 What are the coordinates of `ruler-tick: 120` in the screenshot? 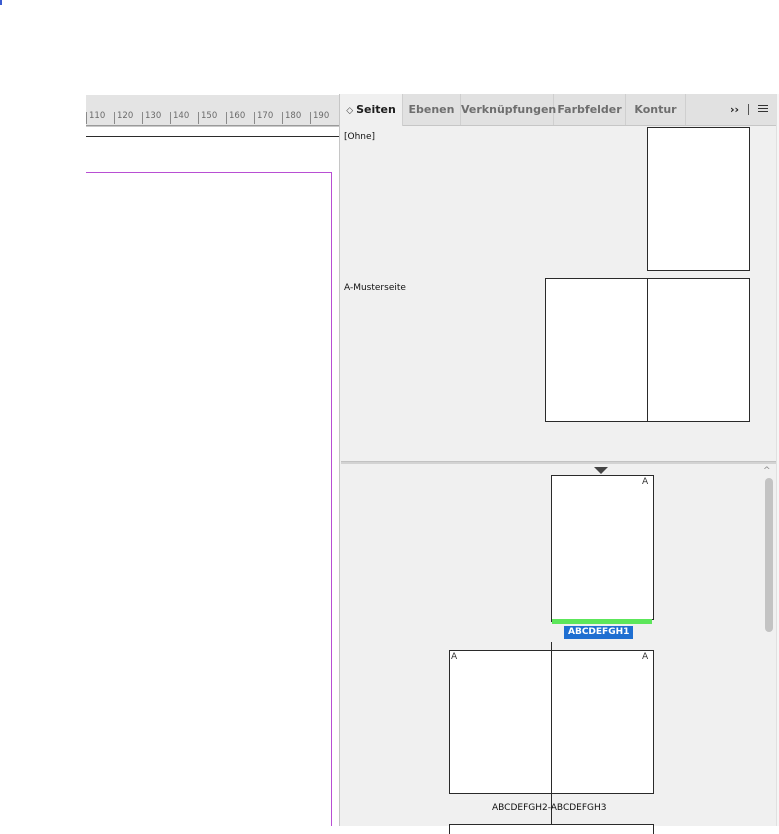 It's located at (123, 118).